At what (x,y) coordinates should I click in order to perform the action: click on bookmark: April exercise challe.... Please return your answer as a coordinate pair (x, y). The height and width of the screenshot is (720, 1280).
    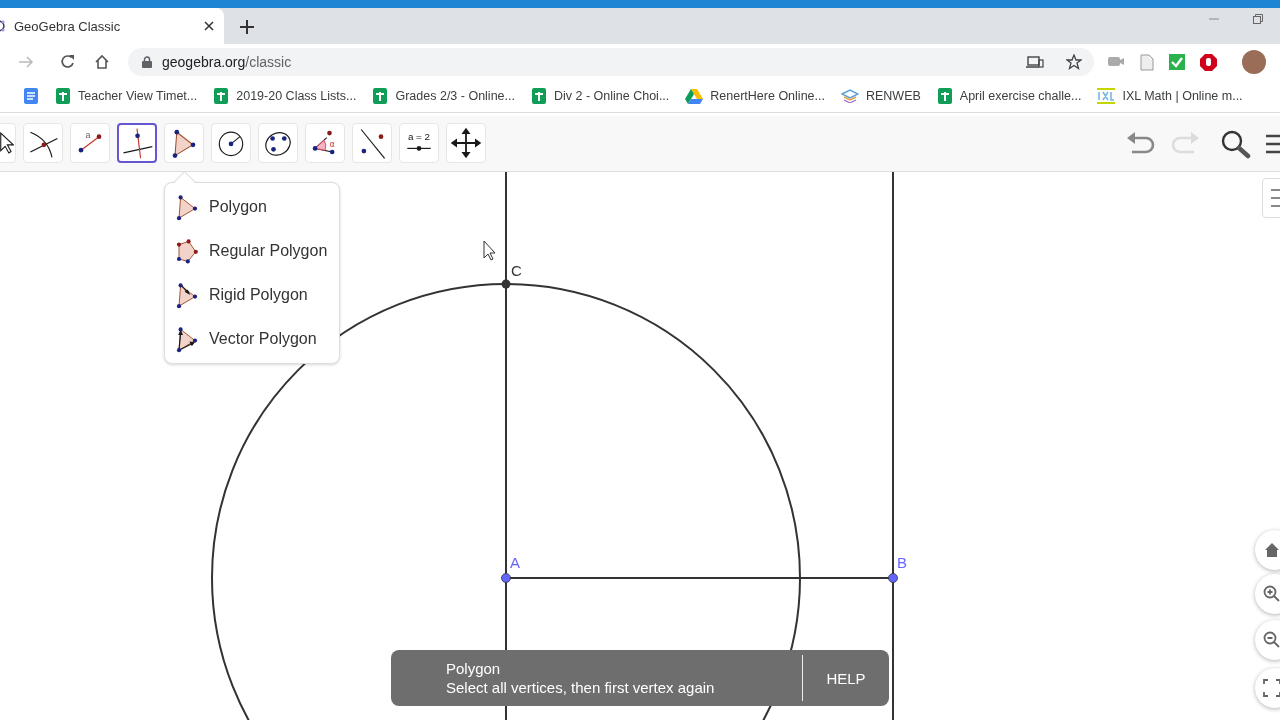
    Looking at the image, I should click on (1009, 96).